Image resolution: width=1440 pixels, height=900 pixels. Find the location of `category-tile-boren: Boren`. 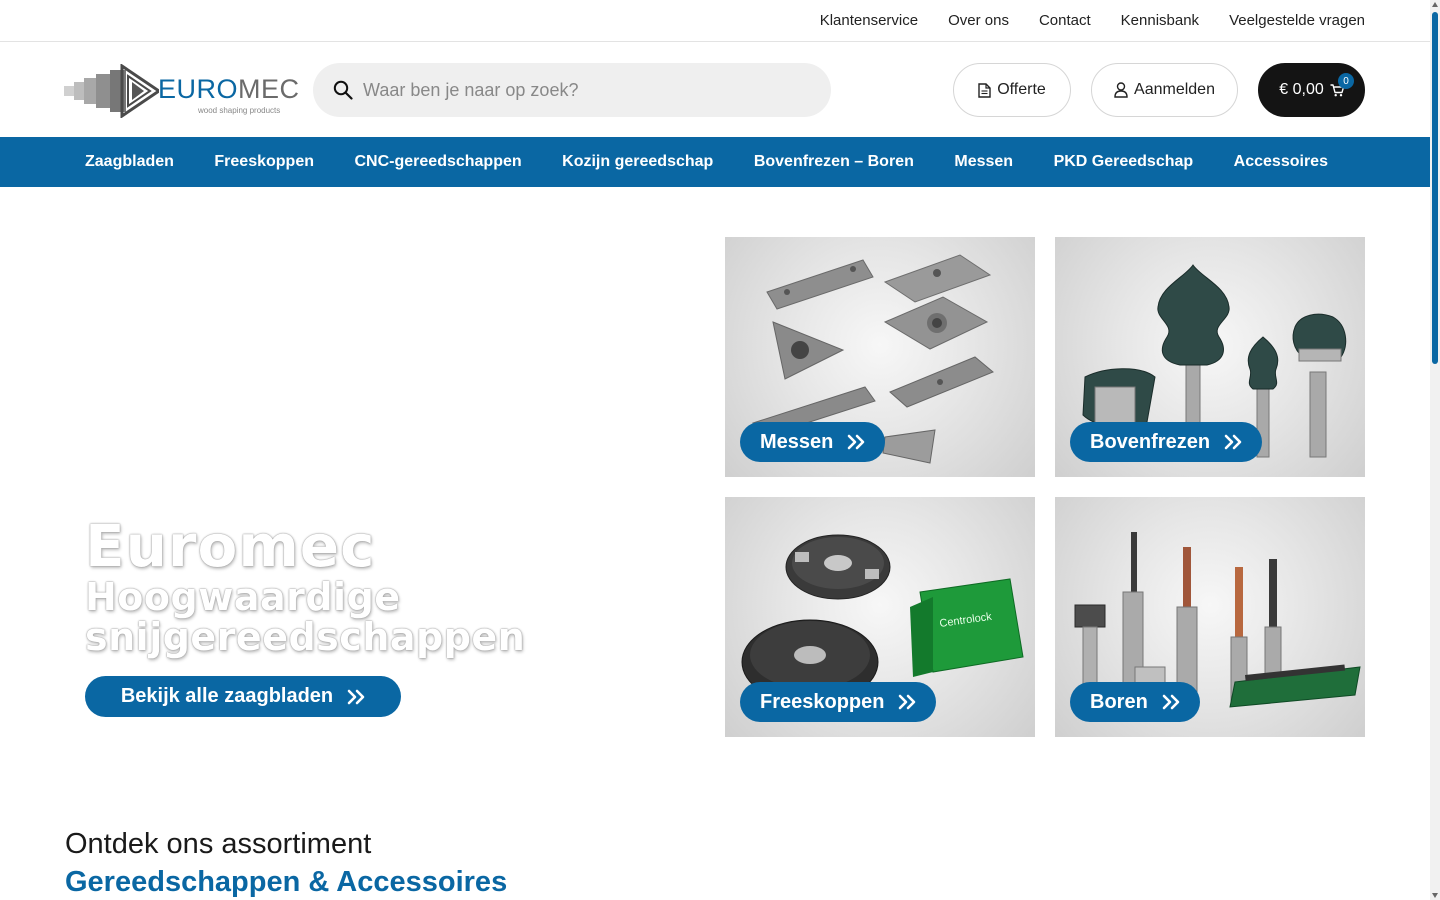

category-tile-boren: Boren is located at coordinates (1210, 617).